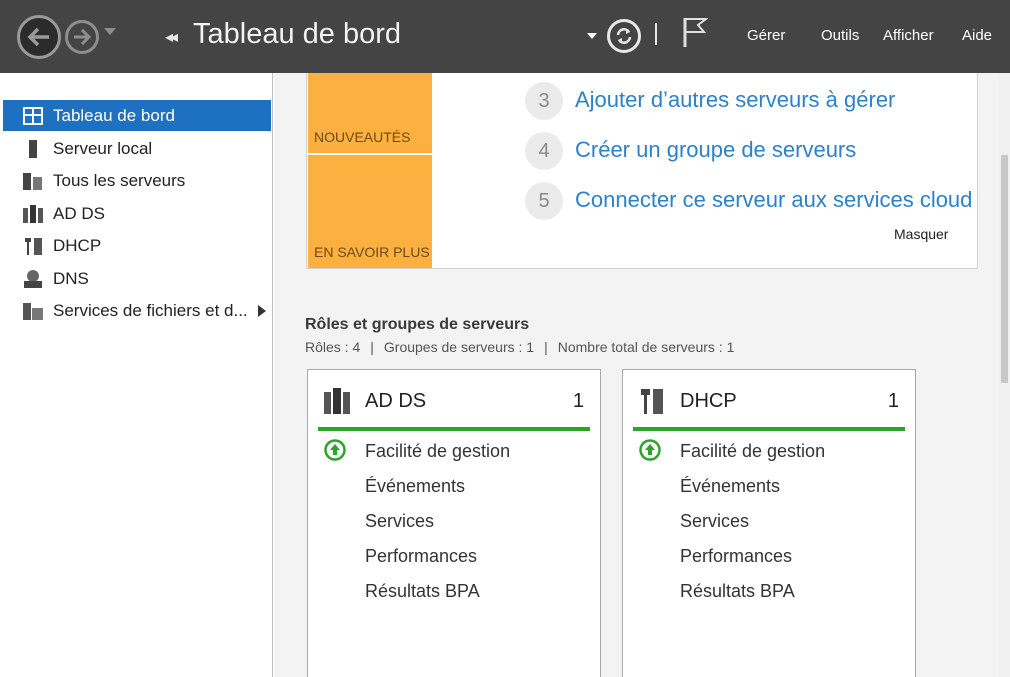 The image size is (1010, 677). I want to click on sidebar-item-label: DHCP, so click(77, 245).